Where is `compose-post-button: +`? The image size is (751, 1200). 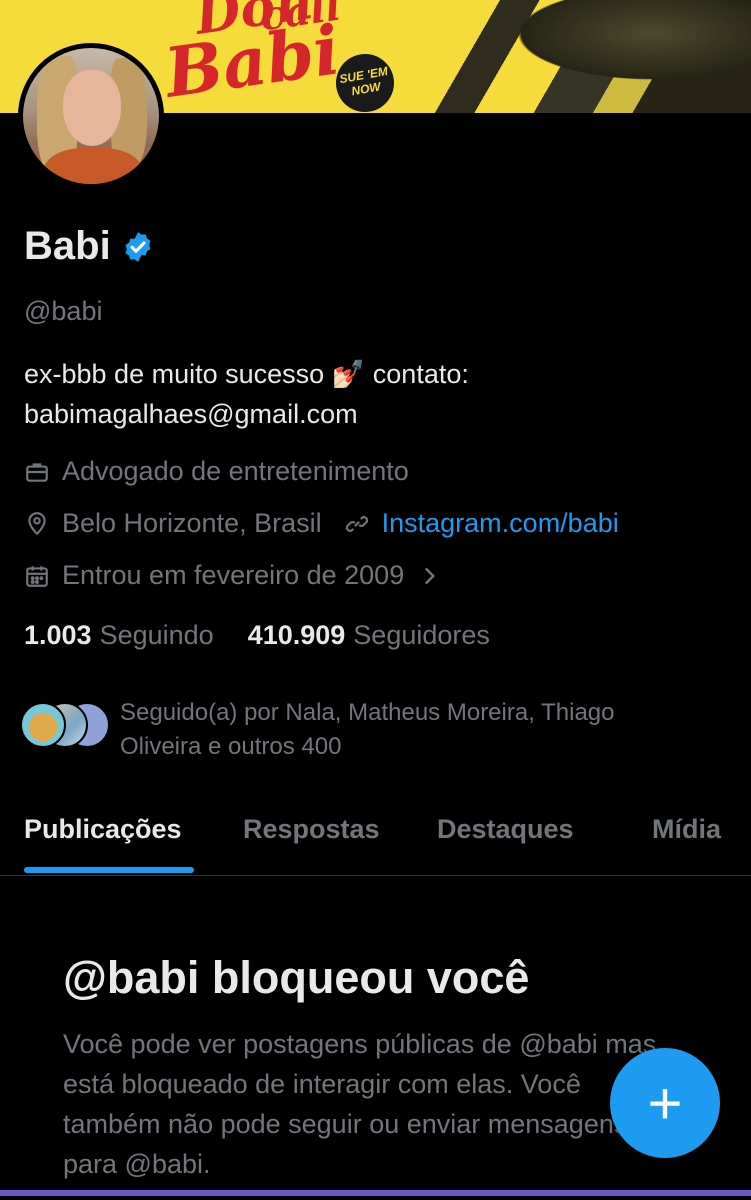 compose-post-button: + is located at coordinates (665, 1103).